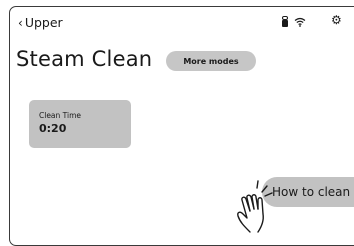 The height and width of the screenshot is (246, 354). What do you see at coordinates (336, 20) in the screenshot?
I see `gear-icon: ⚙` at bounding box center [336, 20].